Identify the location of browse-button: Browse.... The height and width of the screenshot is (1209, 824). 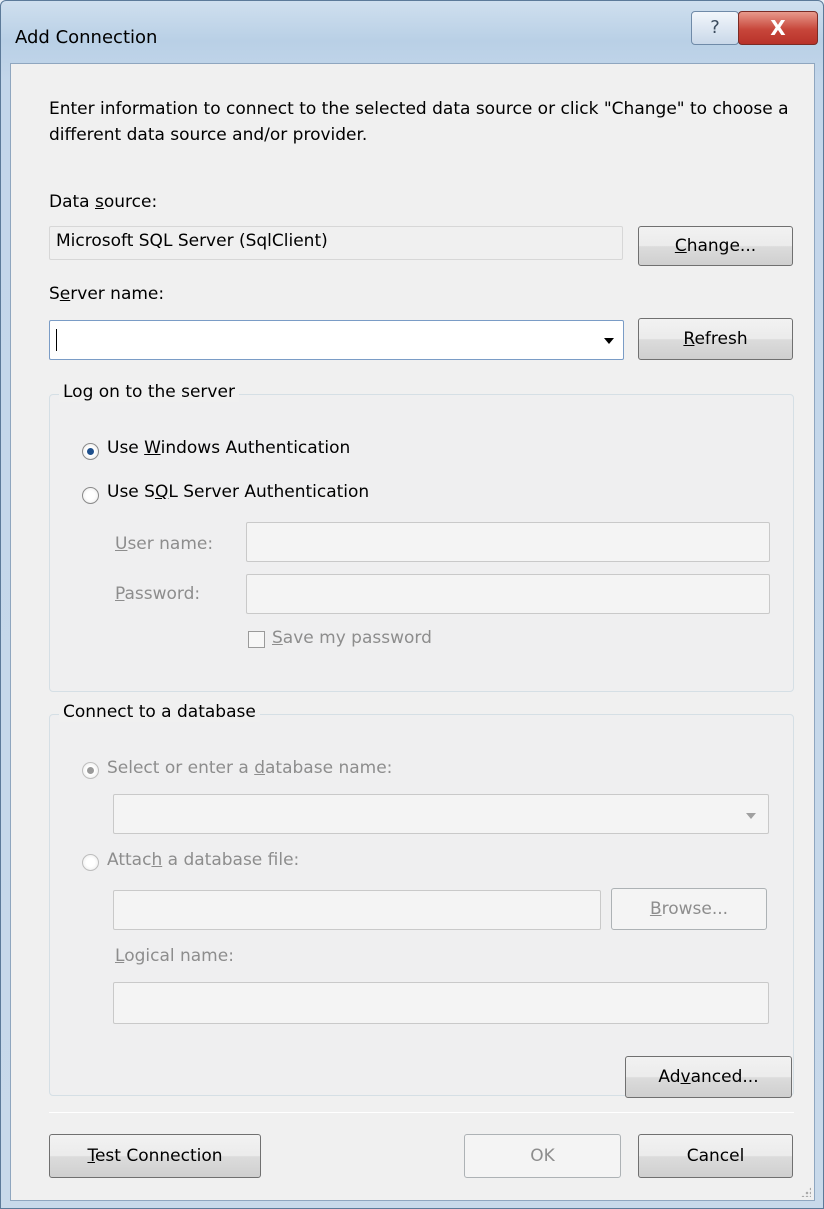
(689, 909).